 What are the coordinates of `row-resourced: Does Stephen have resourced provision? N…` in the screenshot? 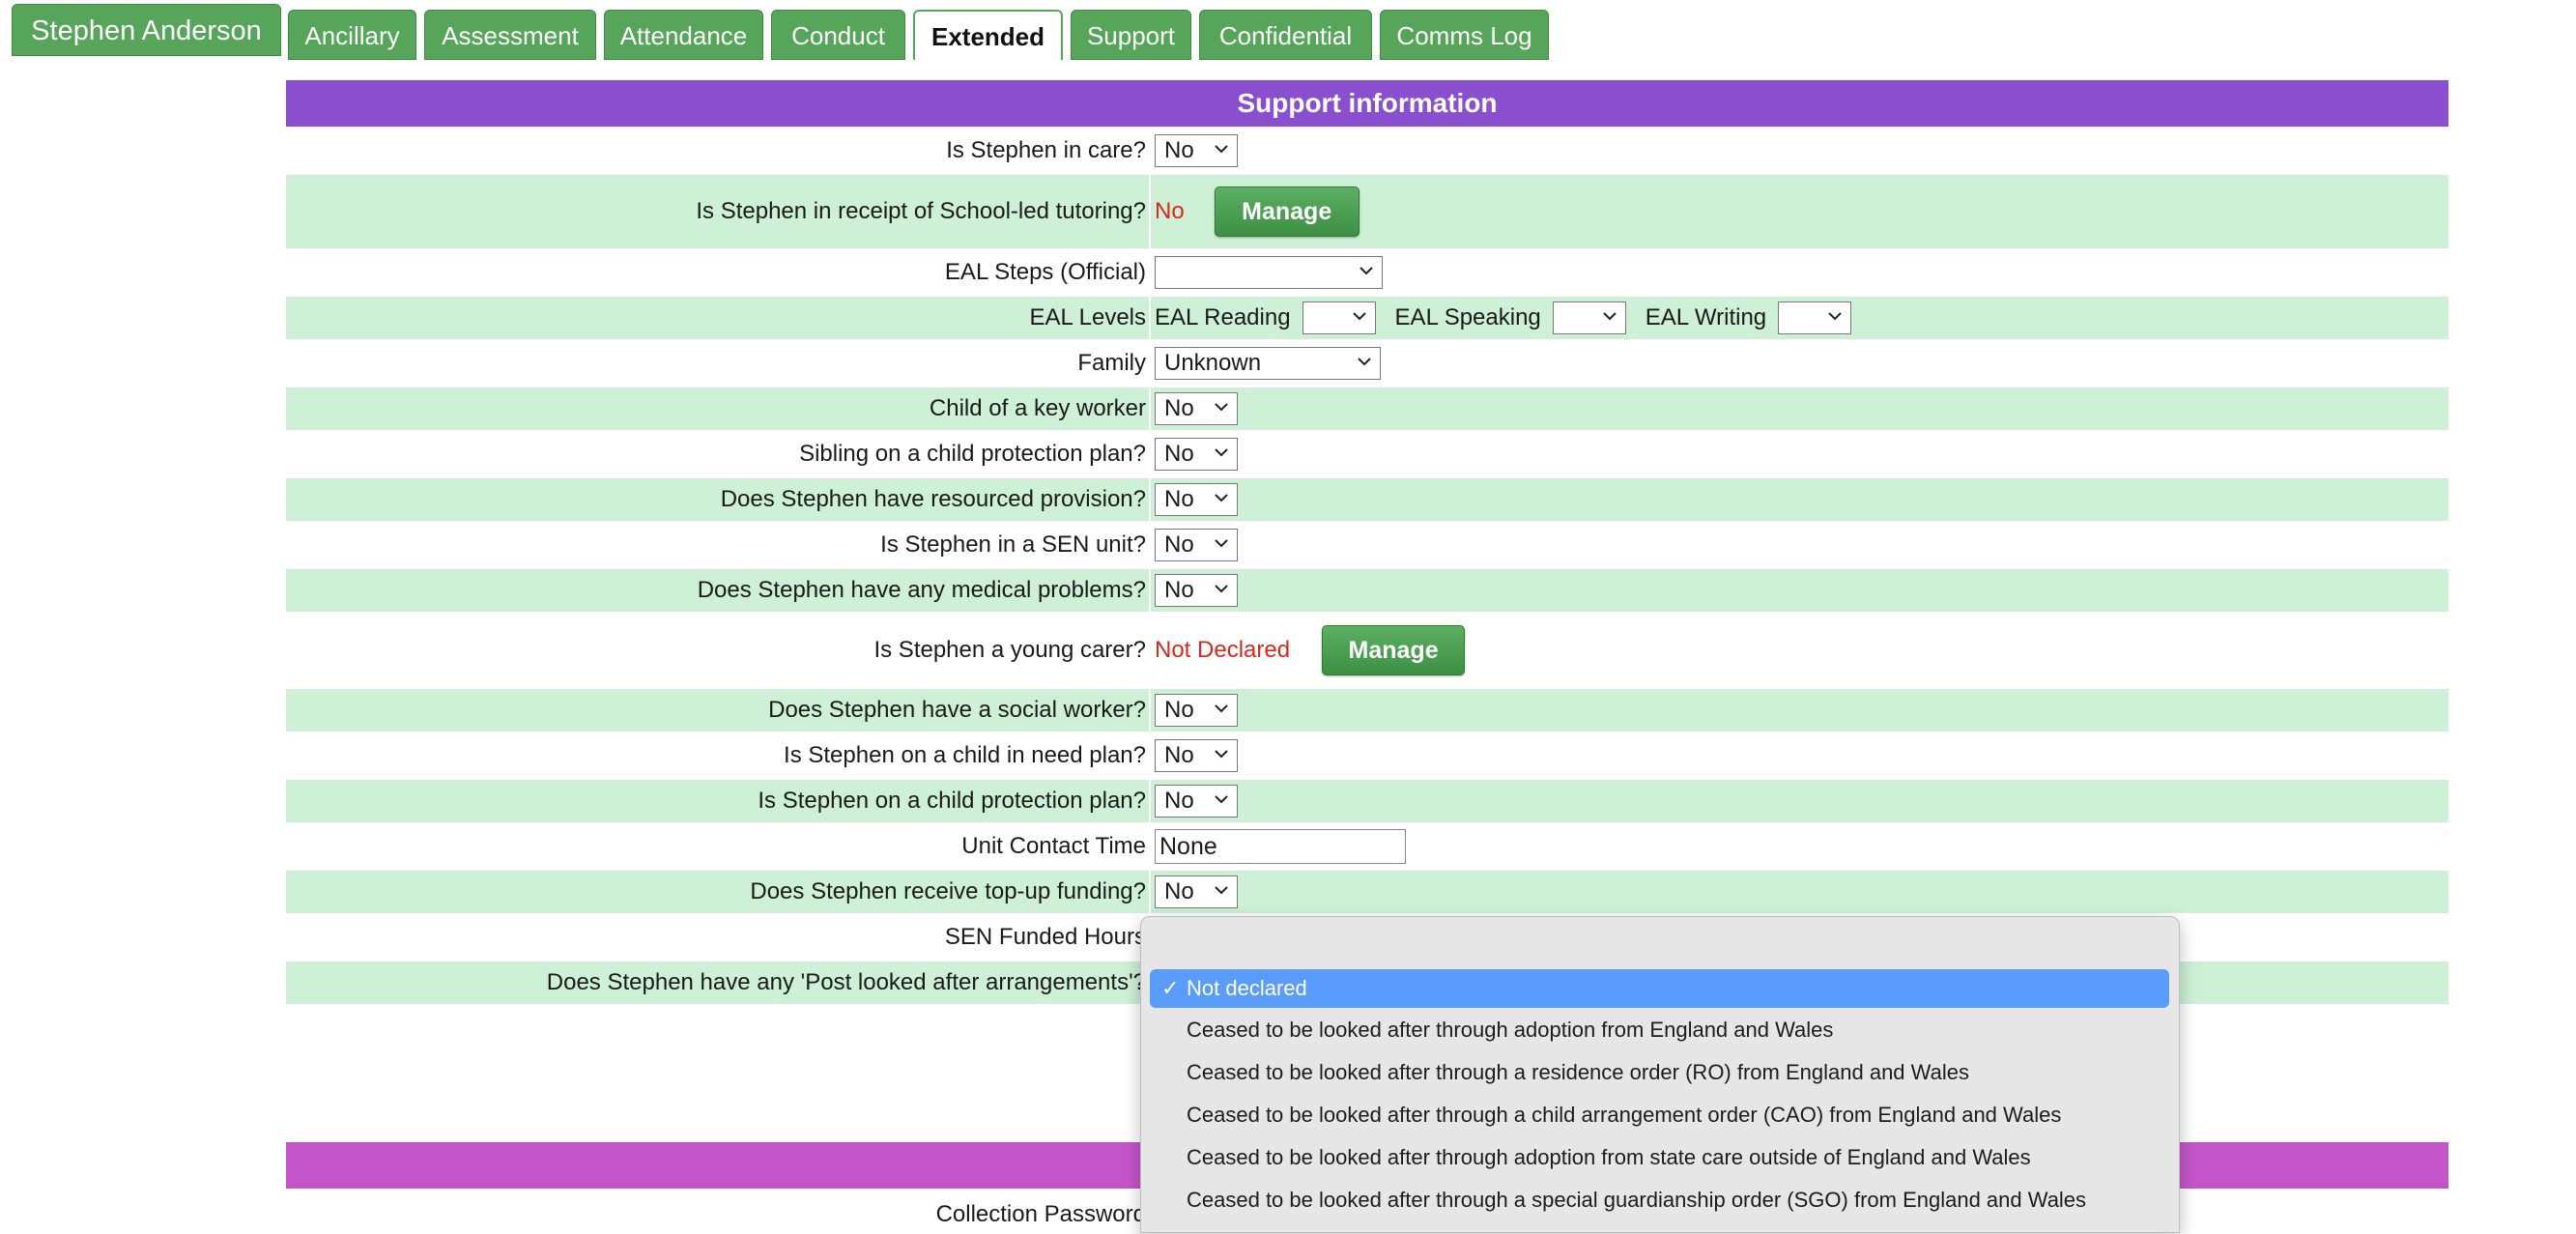 It's located at (1367, 499).